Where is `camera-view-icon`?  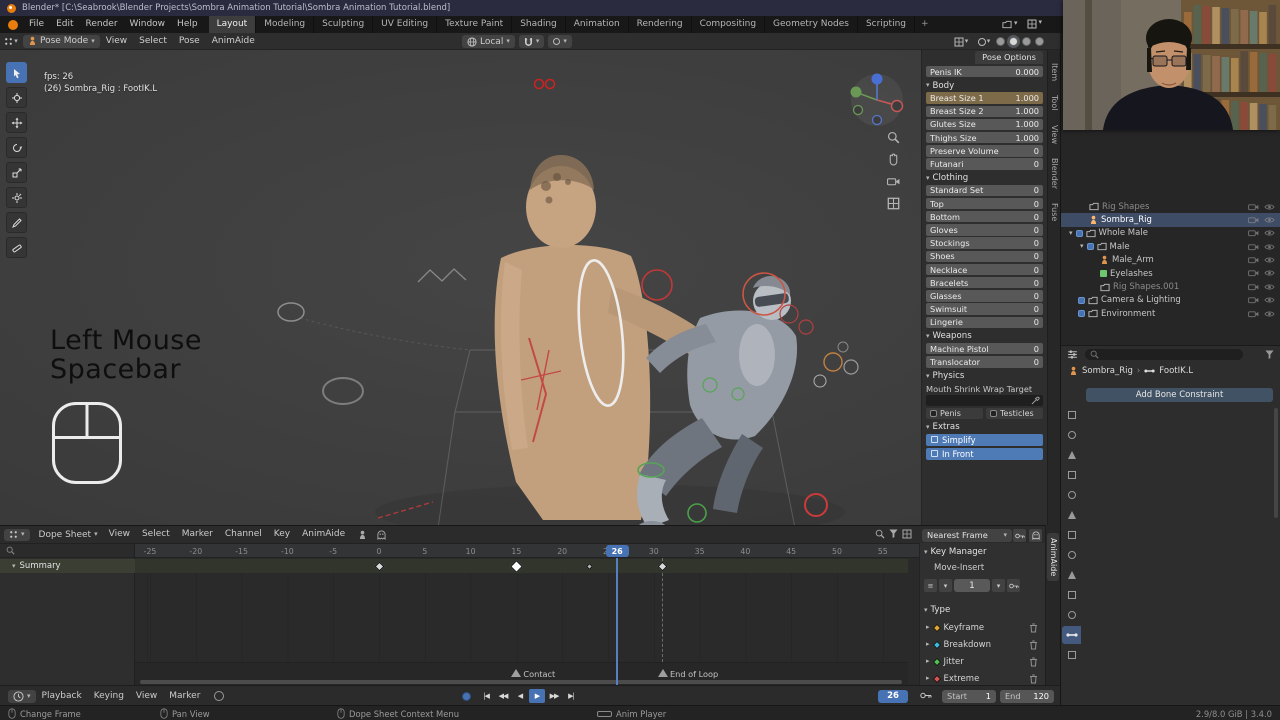
camera-view-icon is located at coordinates (893, 181).